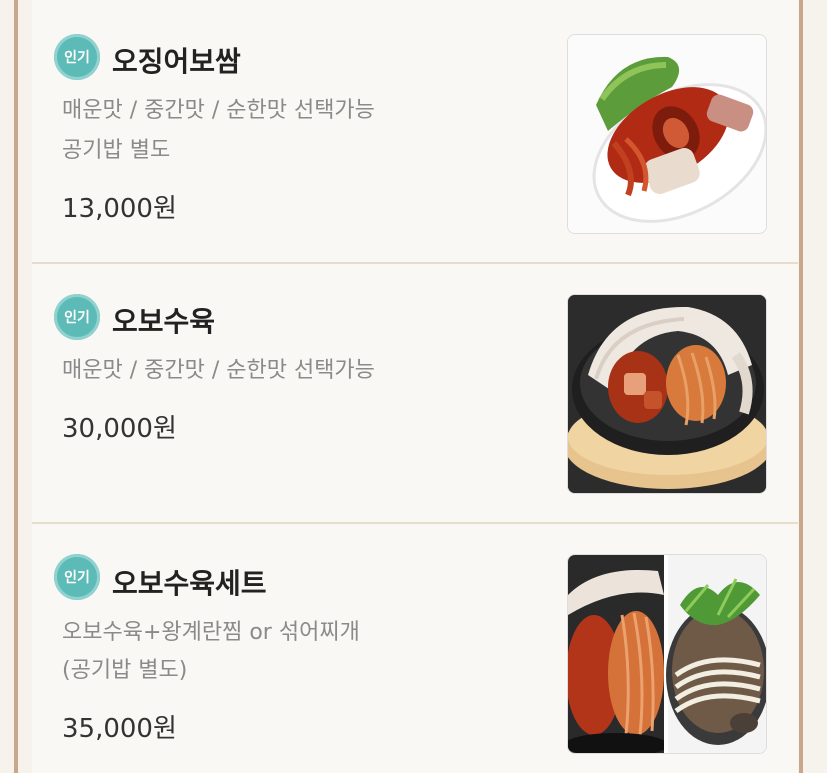 The image size is (827, 773). Describe the element at coordinates (119, 209) in the screenshot. I see `menu-item-price: 13,000원` at that location.